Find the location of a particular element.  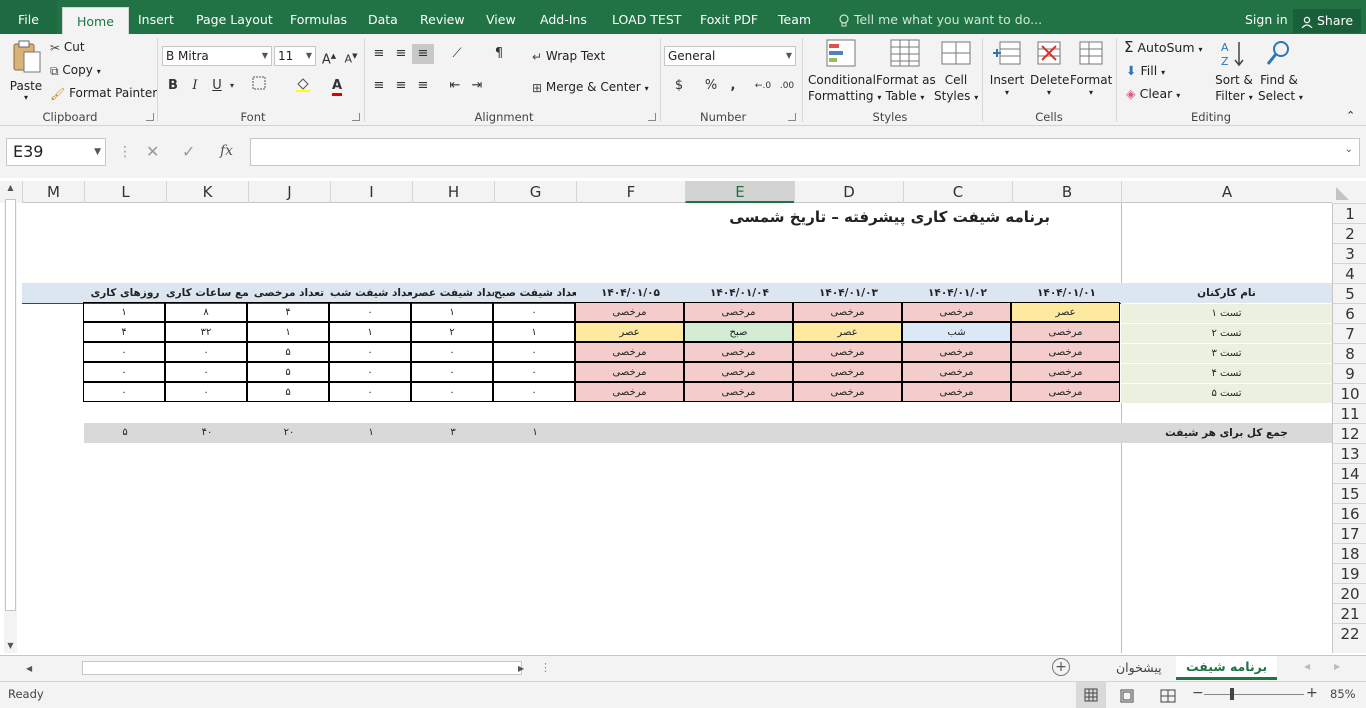

total-cell-l: ۵ is located at coordinates (125, 433).